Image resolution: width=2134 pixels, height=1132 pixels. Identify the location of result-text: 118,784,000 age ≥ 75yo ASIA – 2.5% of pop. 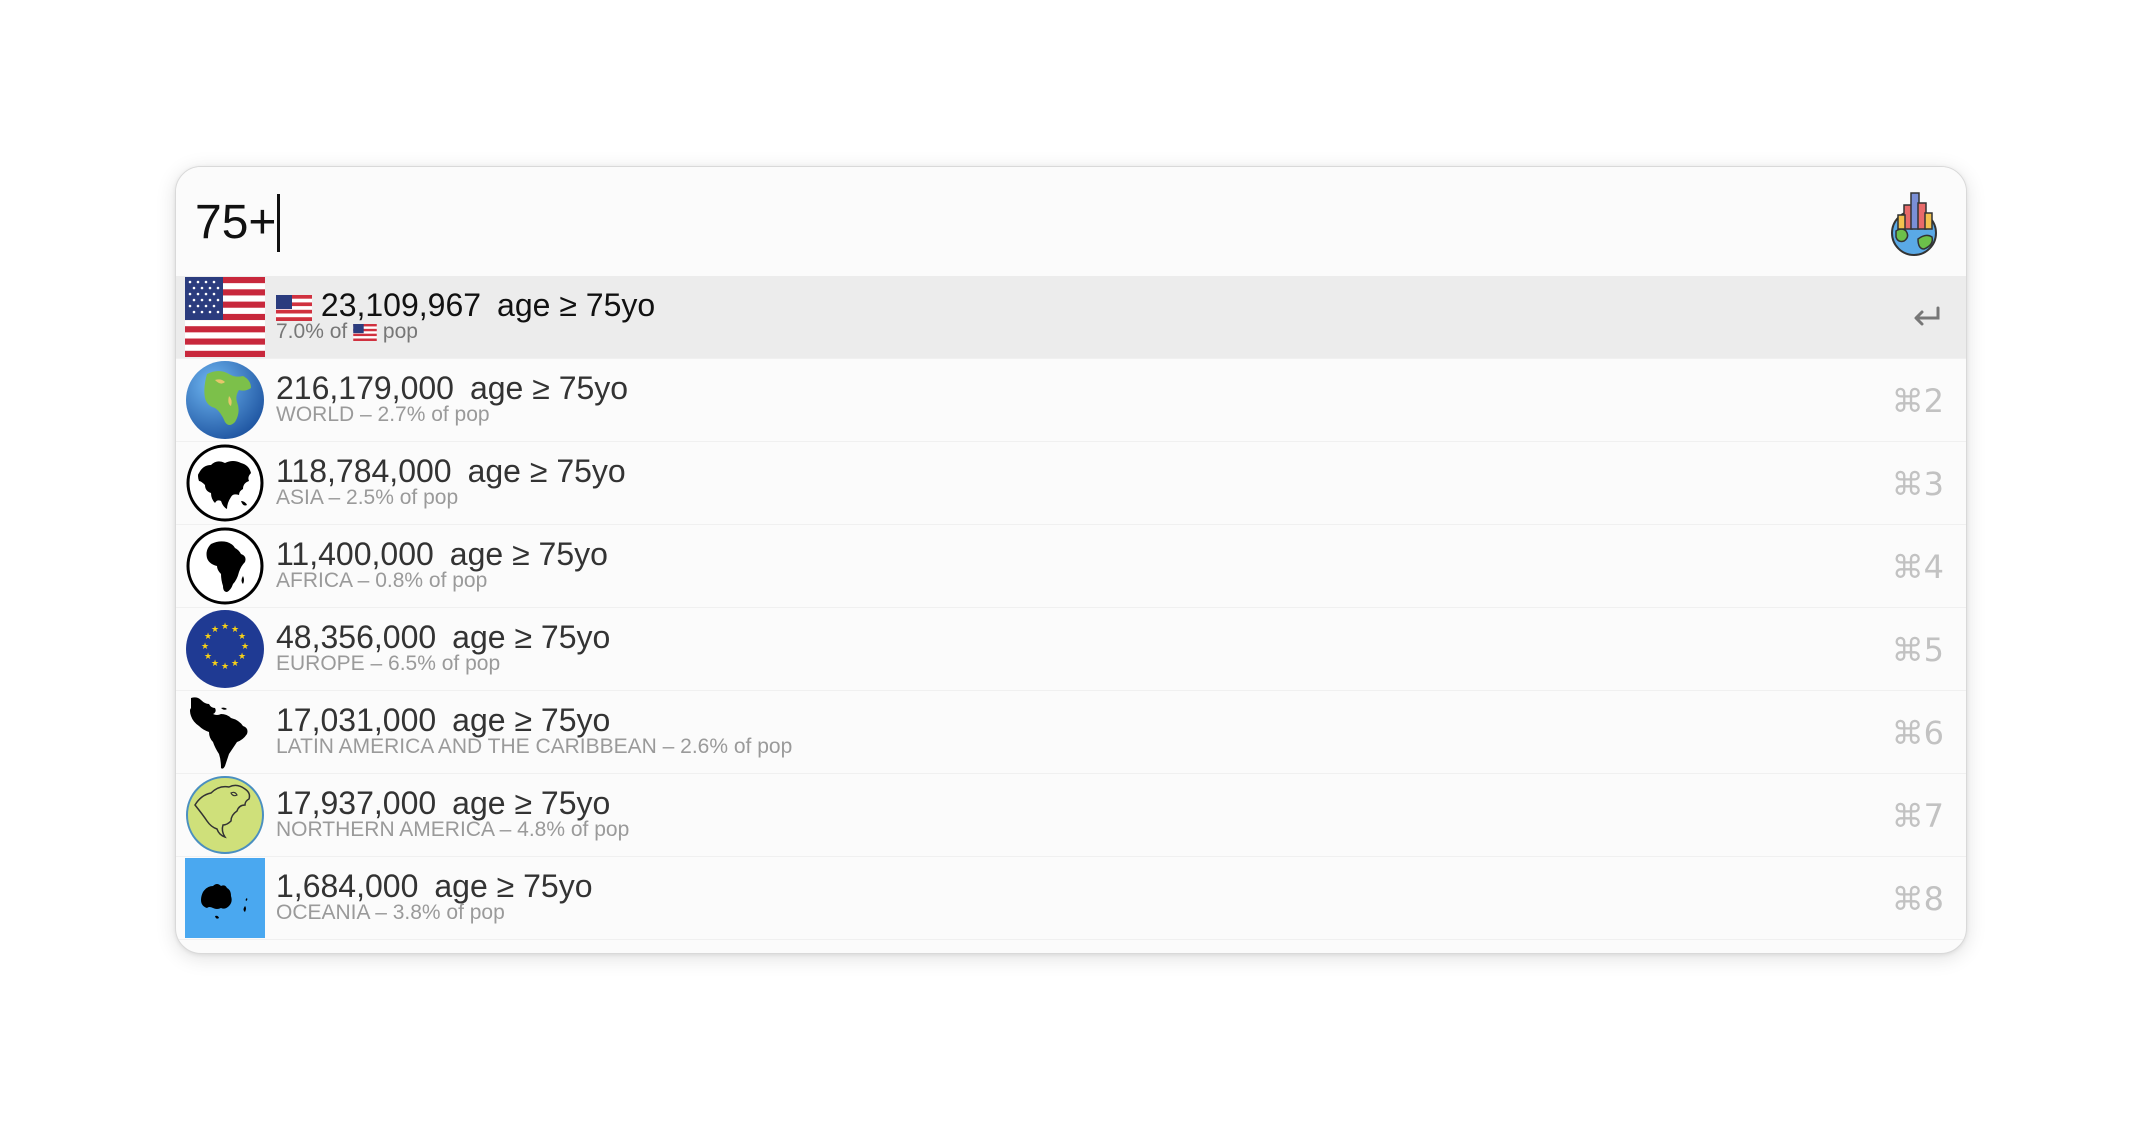
(451, 481).